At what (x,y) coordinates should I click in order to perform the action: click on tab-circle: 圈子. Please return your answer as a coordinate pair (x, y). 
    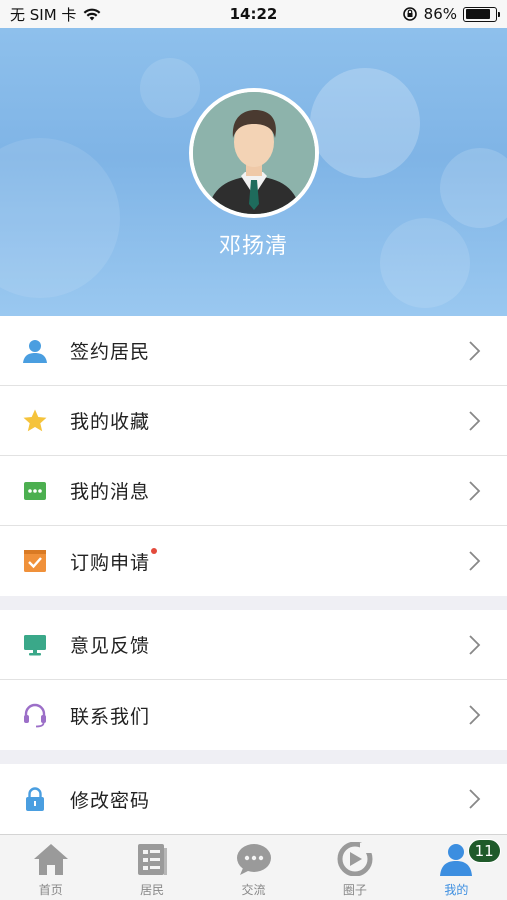
    Looking at the image, I should click on (354, 867).